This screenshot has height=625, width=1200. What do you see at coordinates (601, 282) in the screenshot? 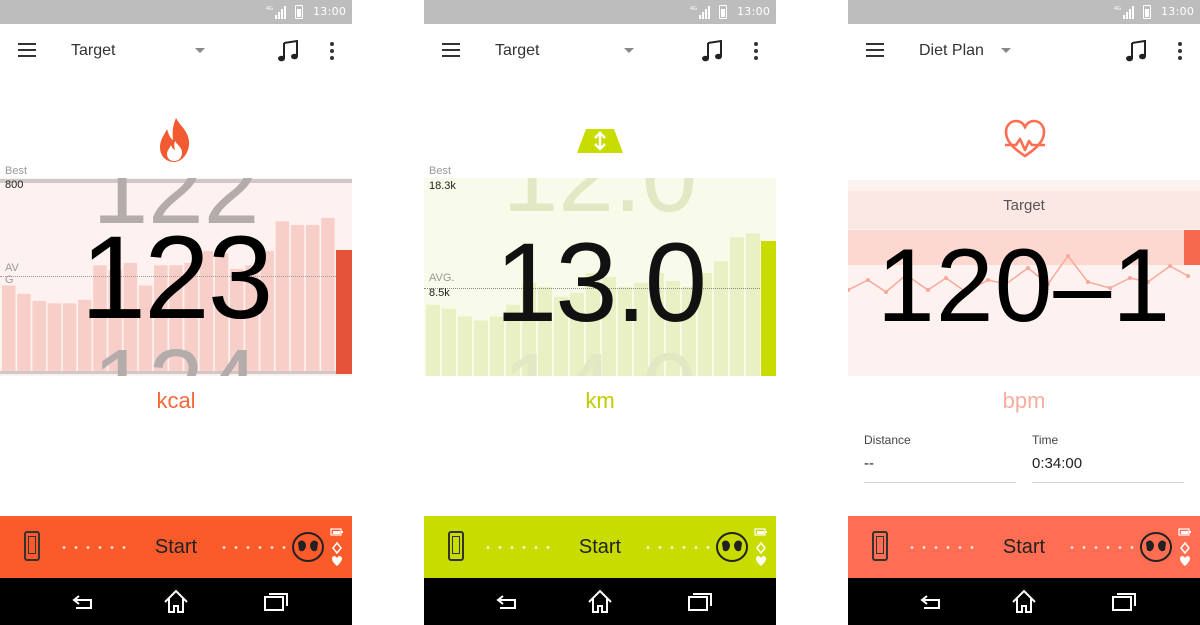
I see `distance-value: 13.0` at bounding box center [601, 282].